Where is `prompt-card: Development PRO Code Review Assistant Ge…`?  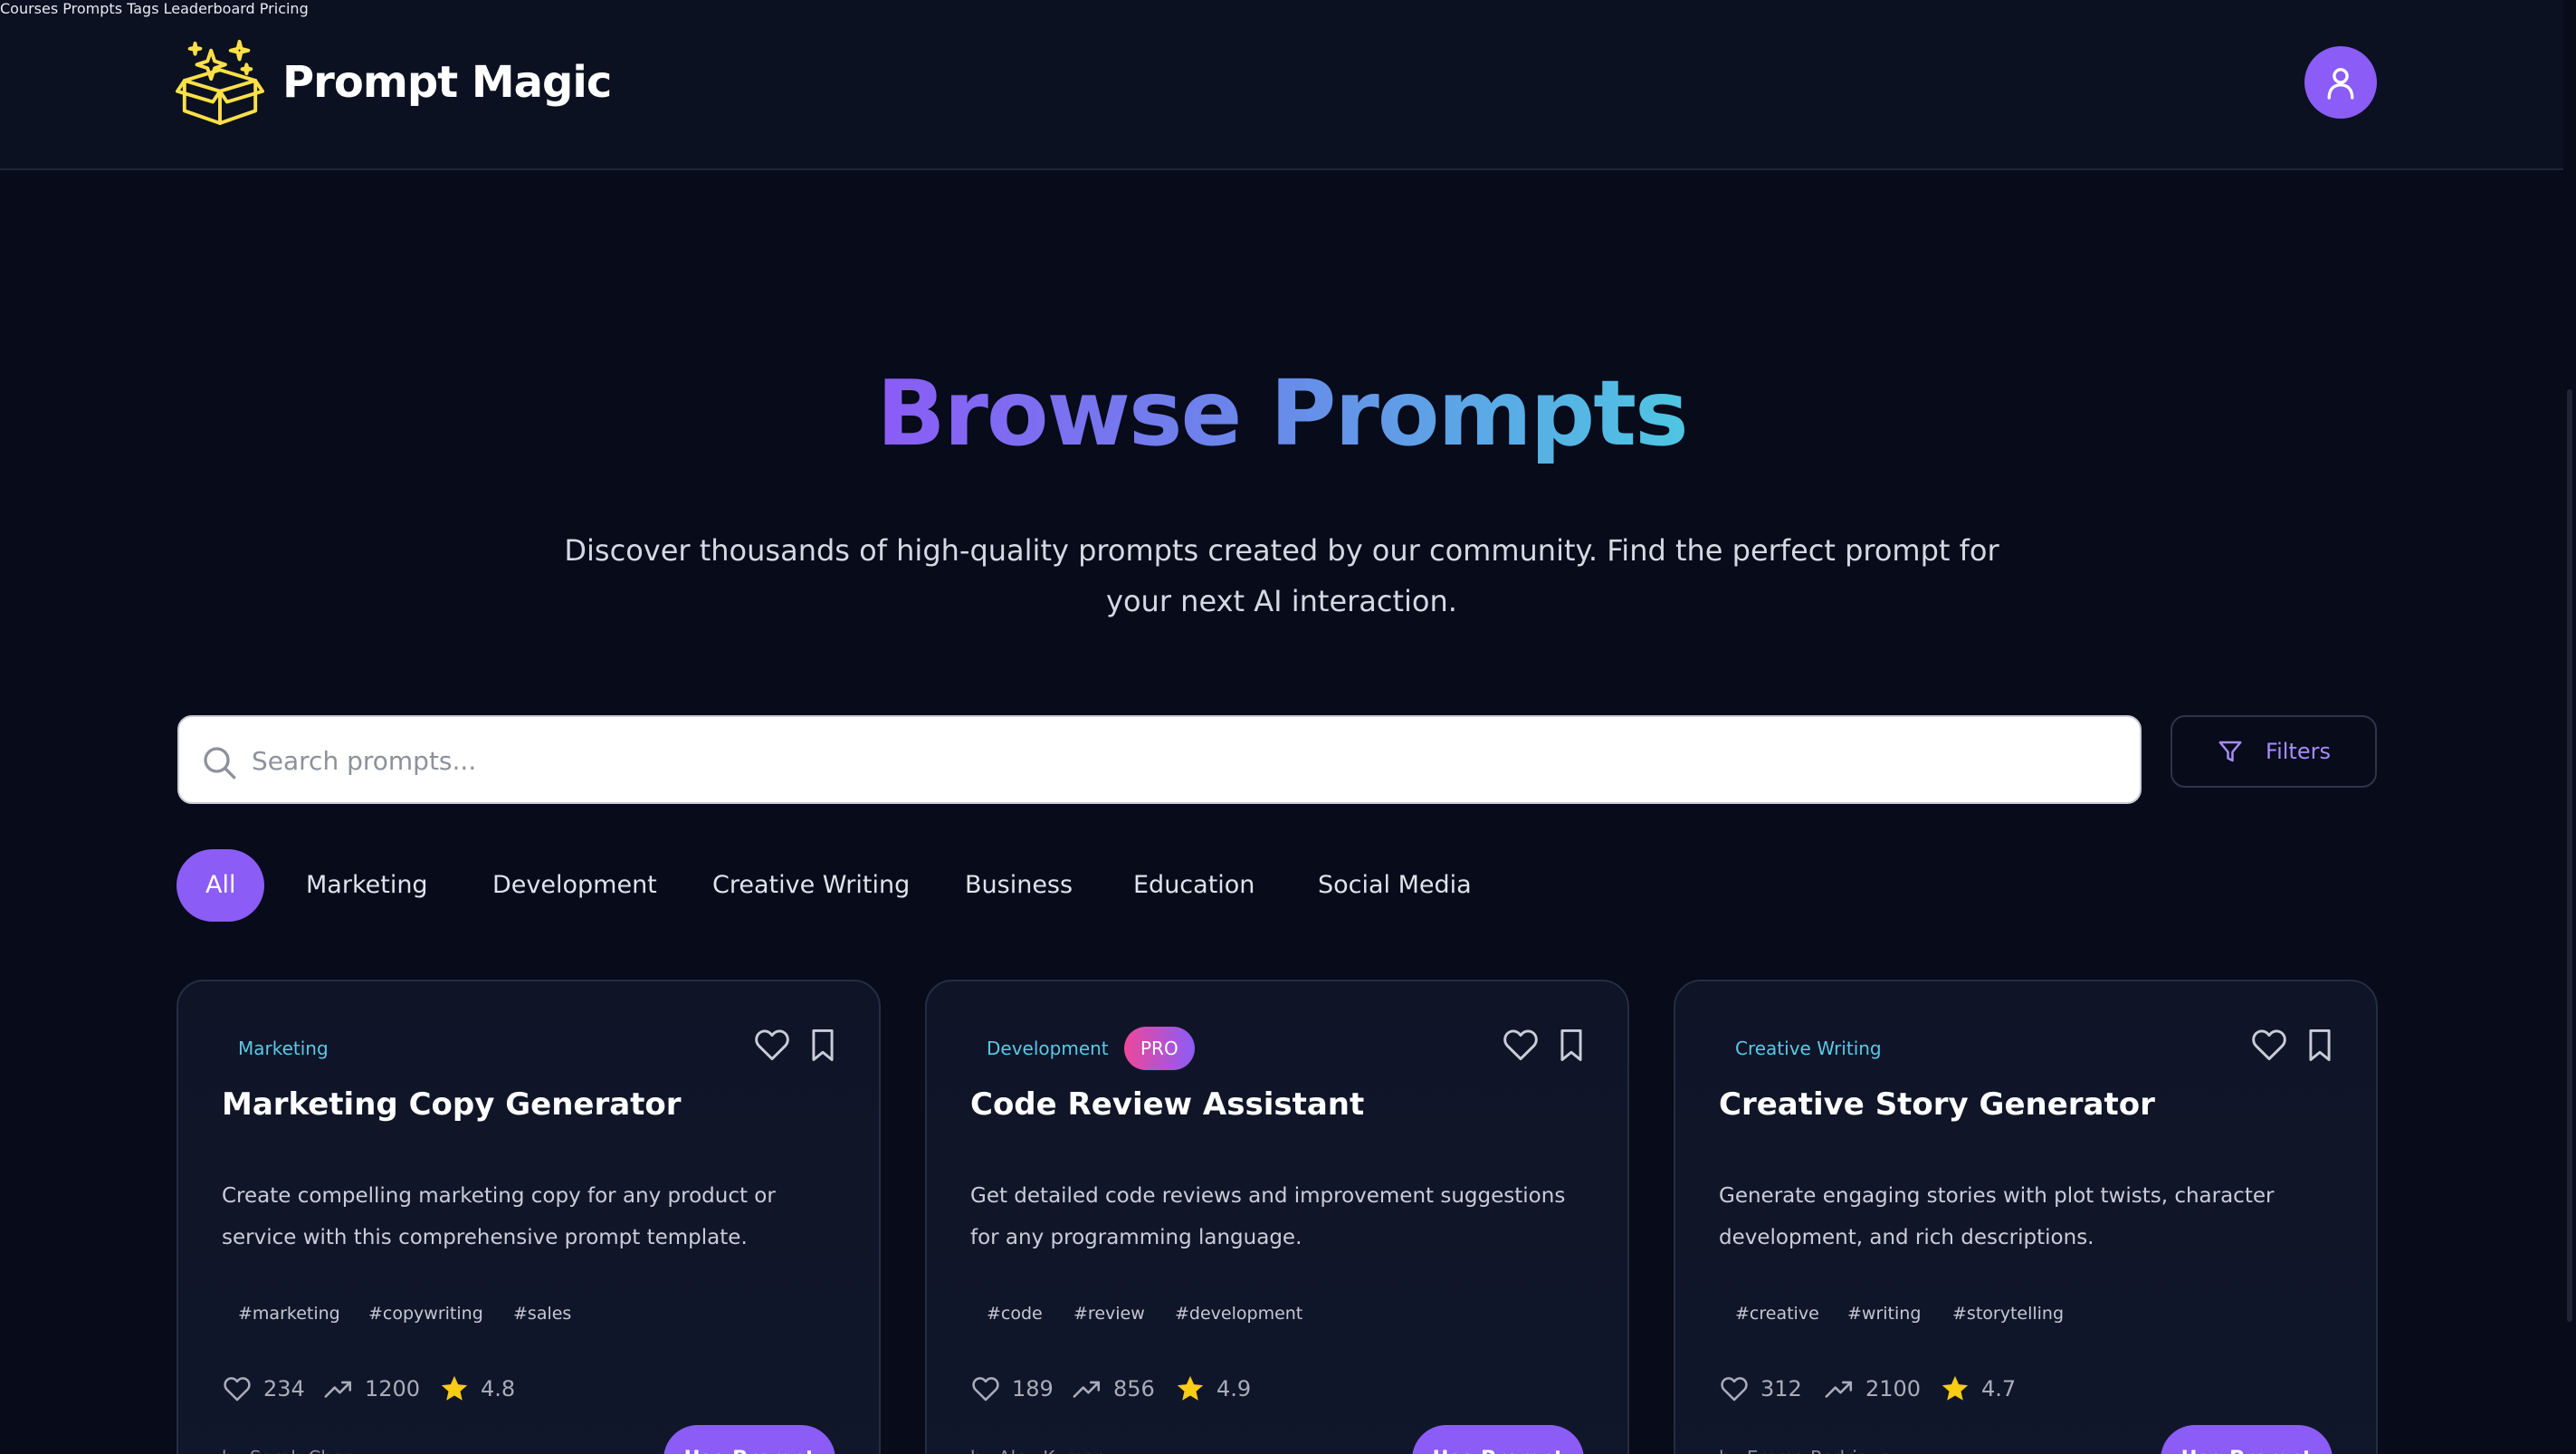
prompt-card: Development PRO Code Review Assistant Ge… is located at coordinates (1277, 1217).